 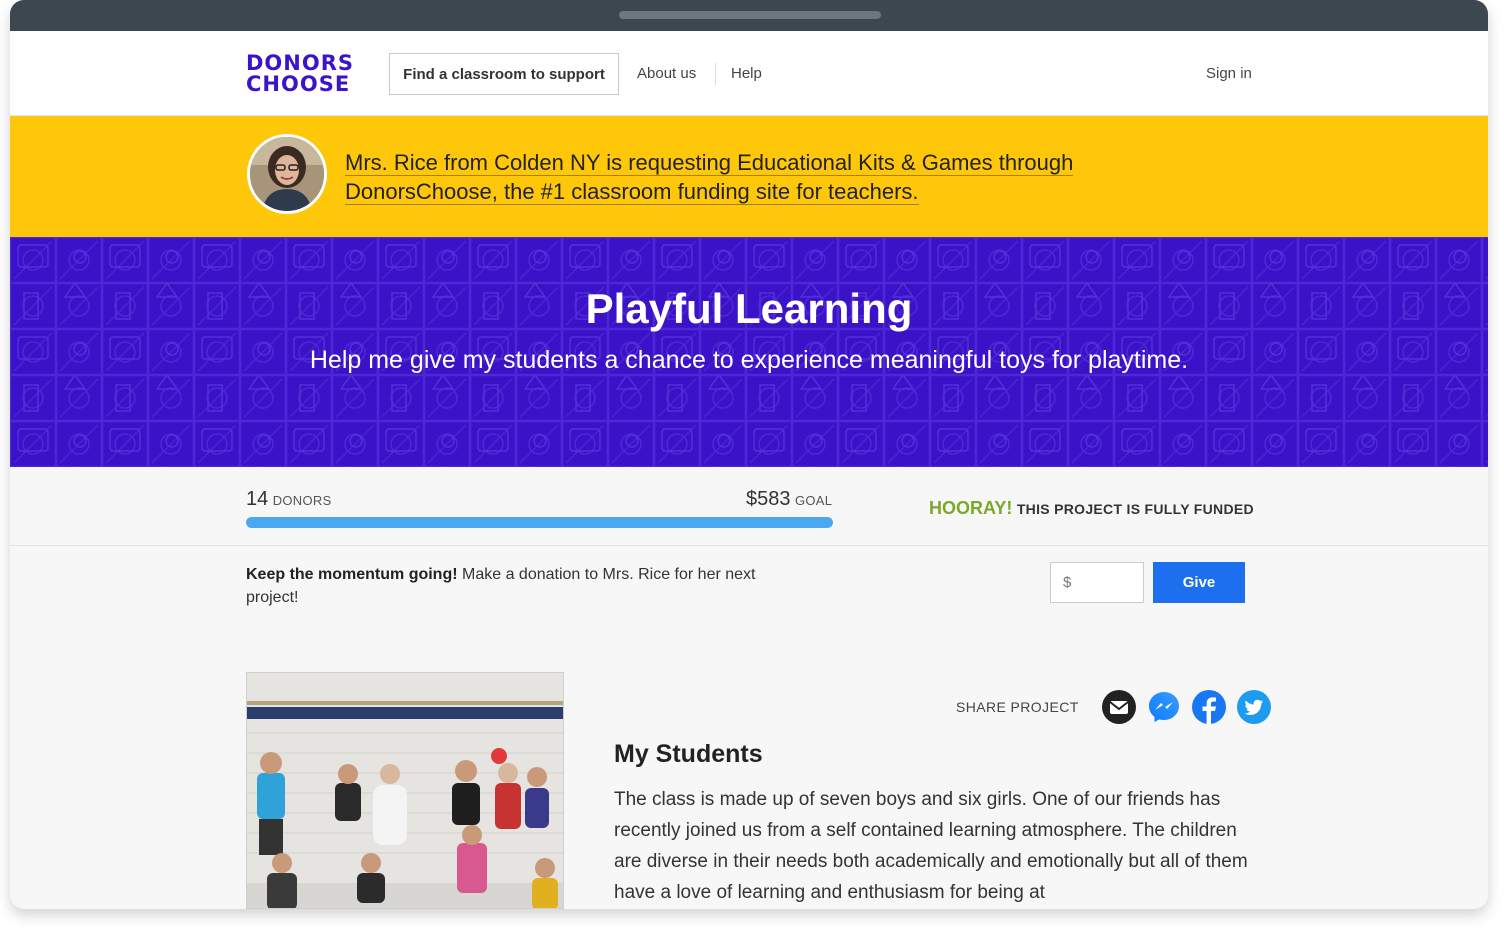 I want to click on give-button: Give, so click(x=1199, y=582).